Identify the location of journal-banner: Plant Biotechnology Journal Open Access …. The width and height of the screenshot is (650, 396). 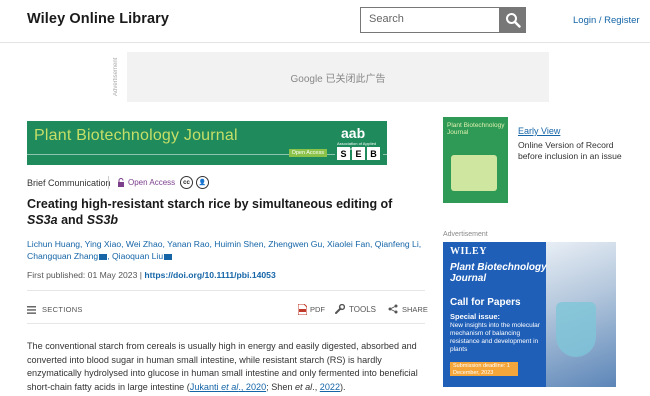
(207, 143).